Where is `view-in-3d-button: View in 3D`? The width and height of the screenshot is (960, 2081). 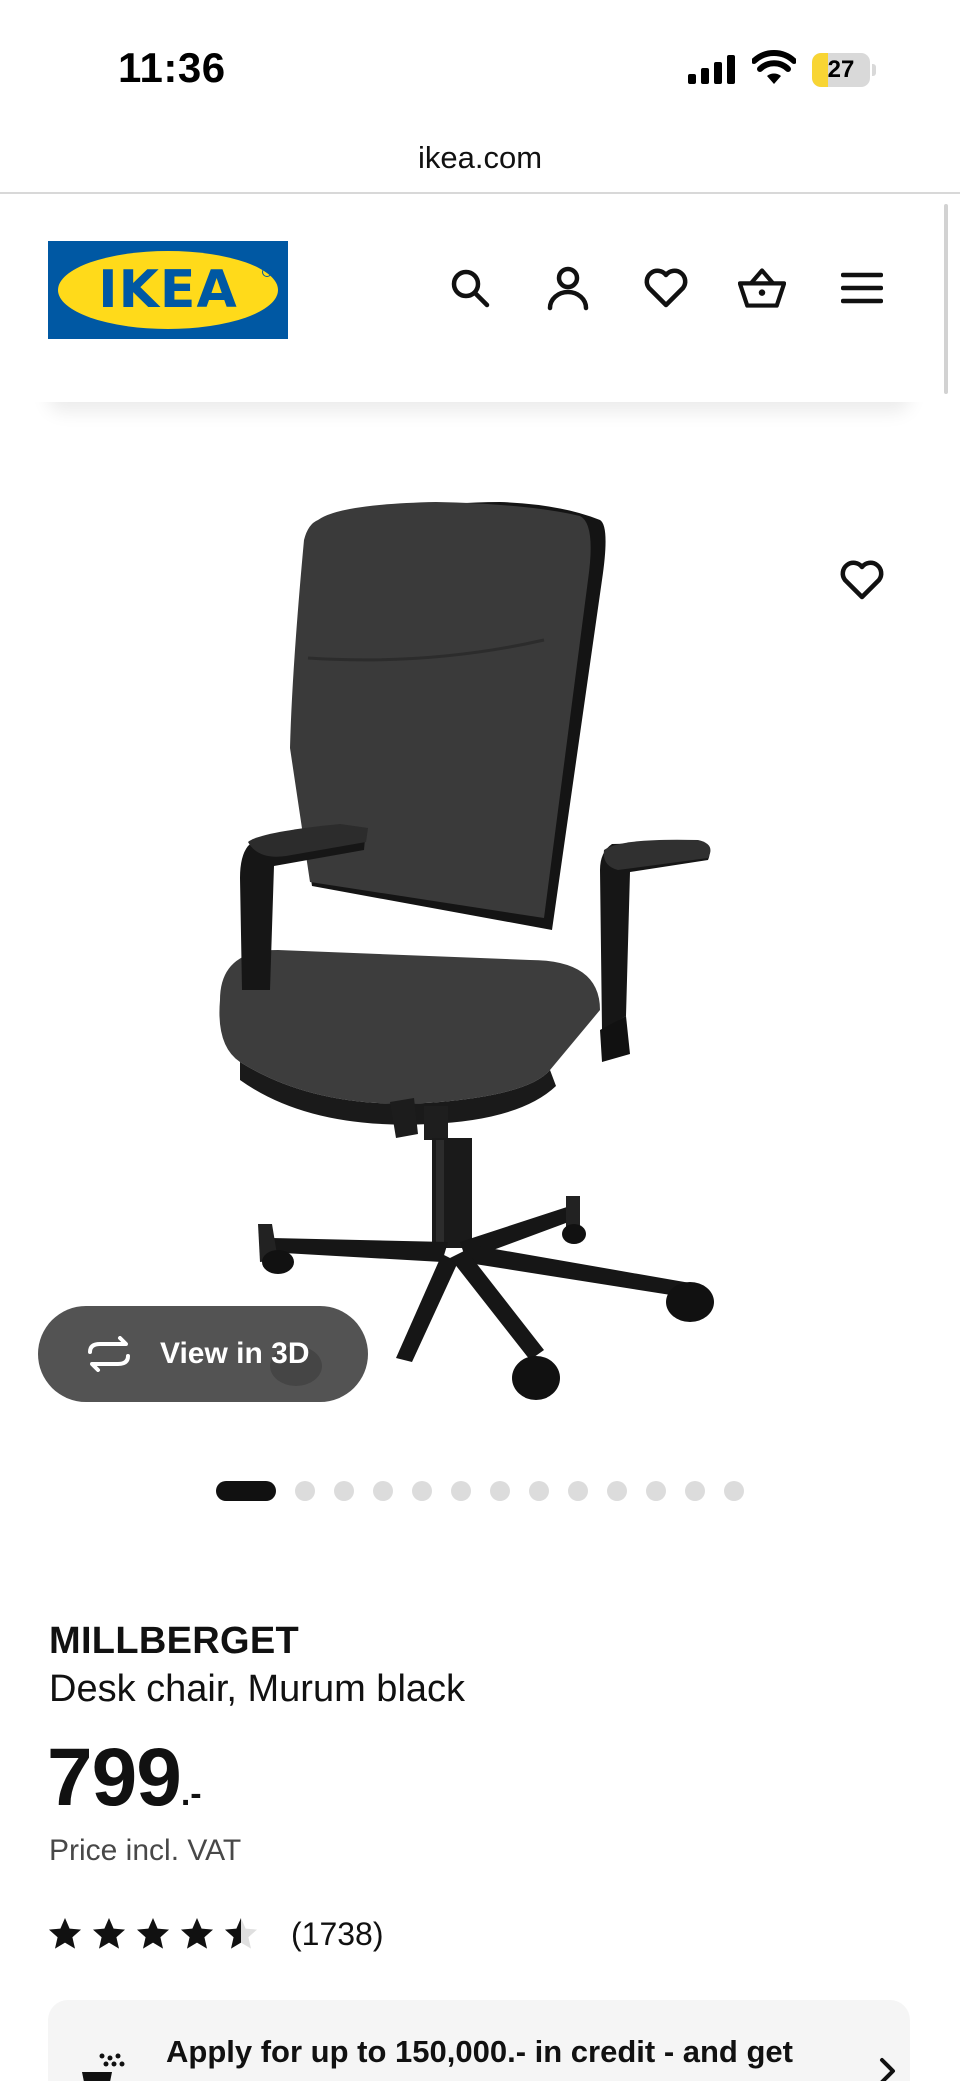
view-in-3d-button: View in 3D is located at coordinates (203, 1354).